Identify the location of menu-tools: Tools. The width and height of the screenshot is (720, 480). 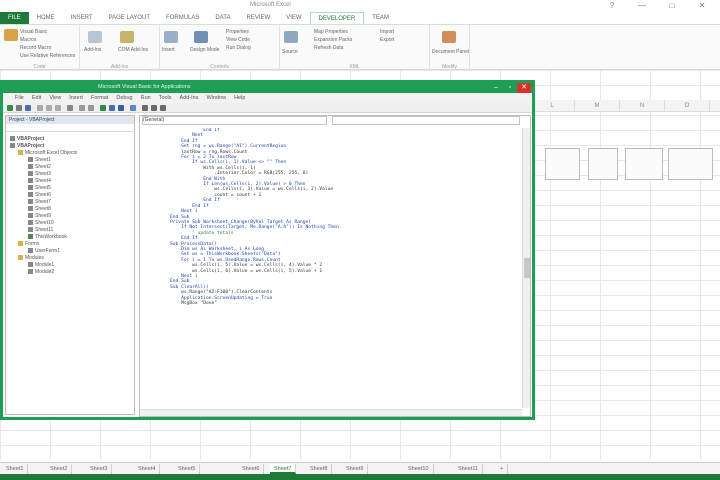
(165, 98).